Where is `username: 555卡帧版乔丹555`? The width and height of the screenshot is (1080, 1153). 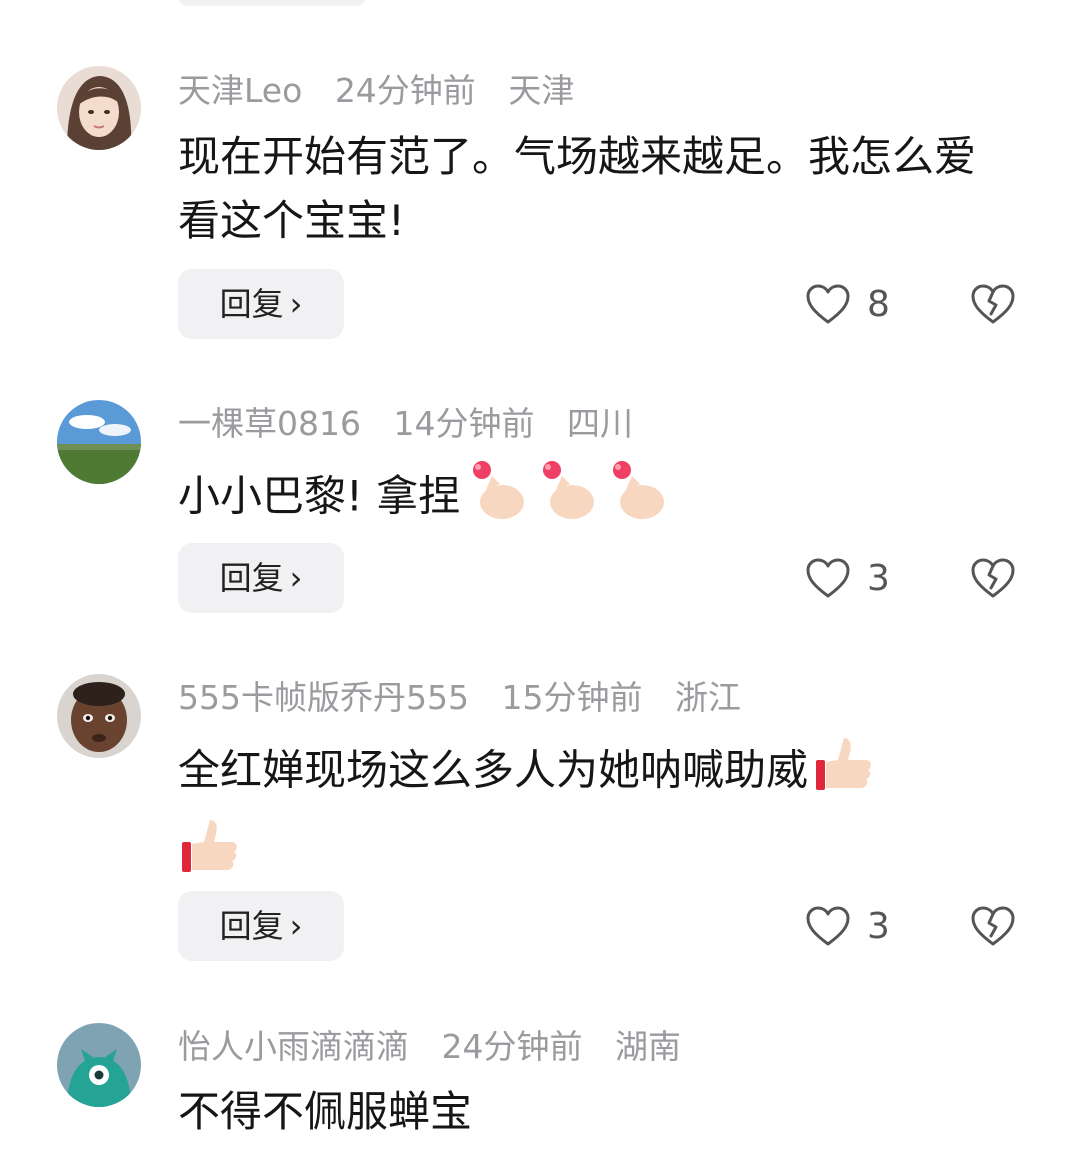 username: 555卡帧版乔丹555 is located at coordinates (323, 697).